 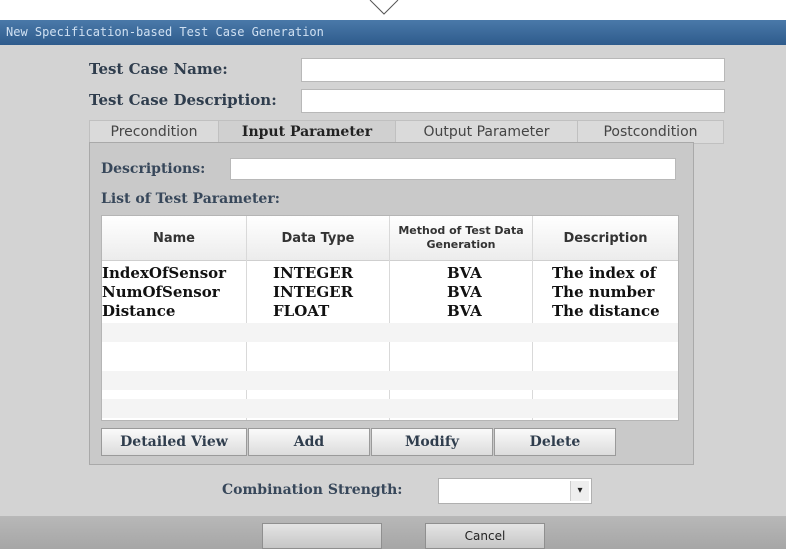 What do you see at coordinates (174, 442) in the screenshot?
I see `detailed-view-button: Detailed View` at bounding box center [174, 442].